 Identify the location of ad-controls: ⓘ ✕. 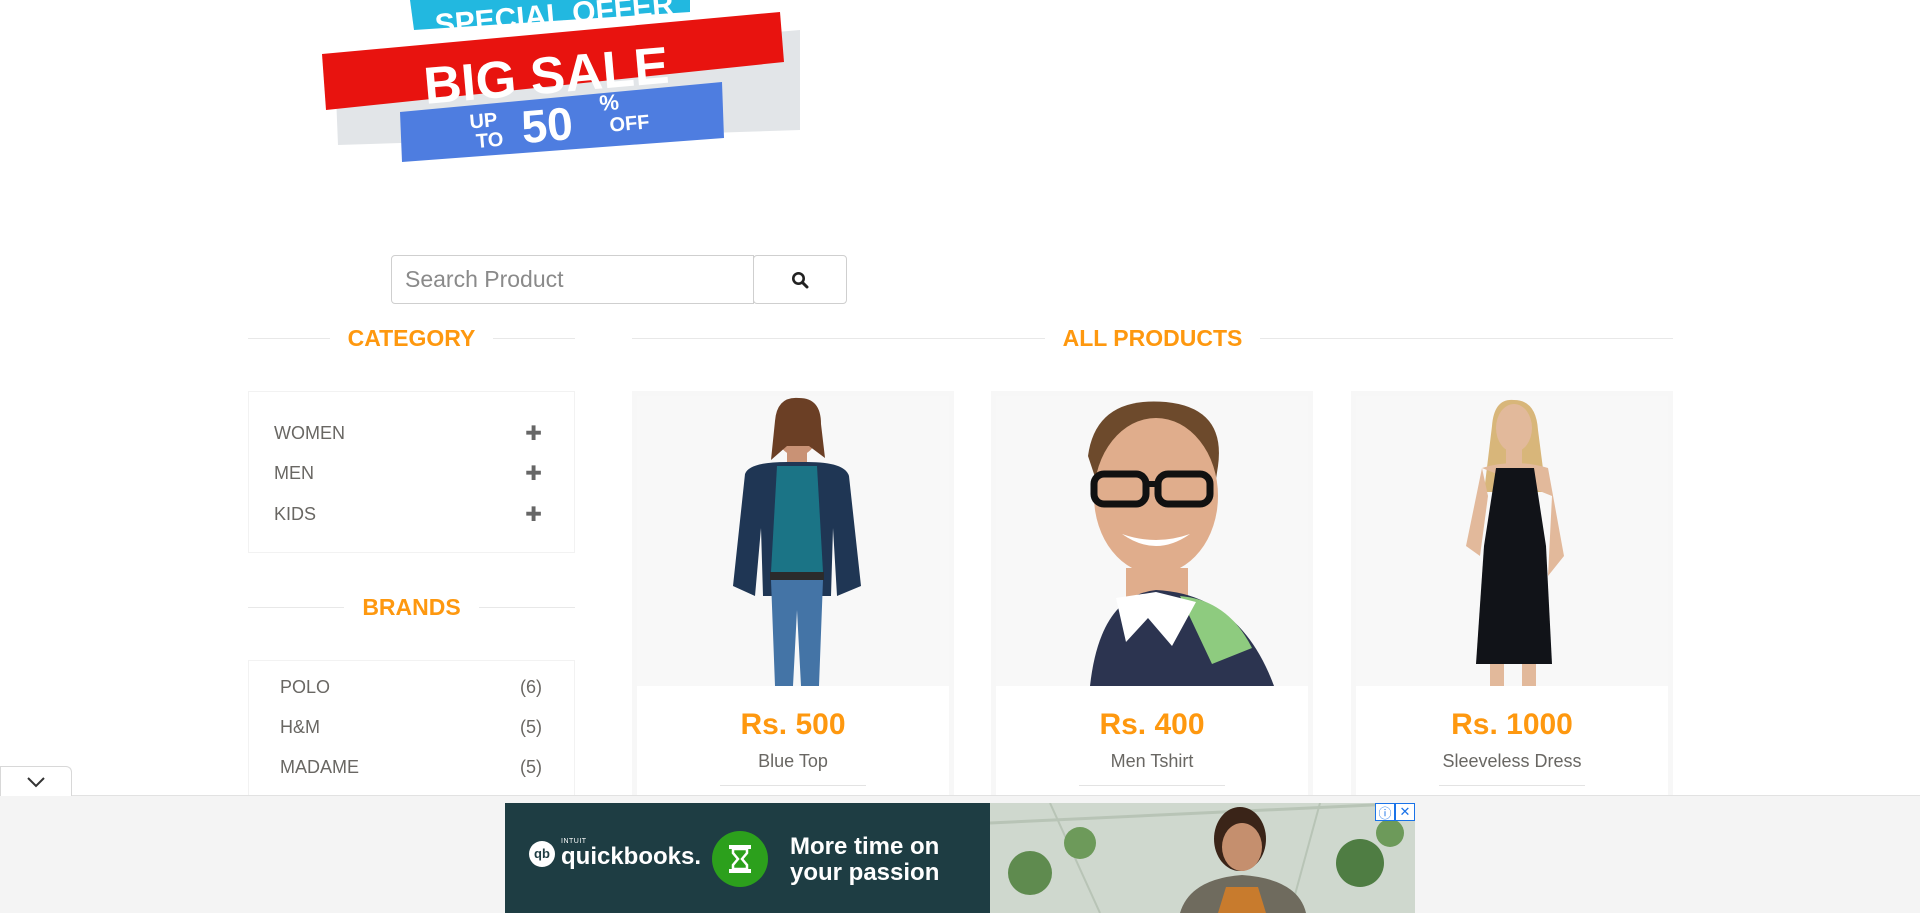
(1395, 812).